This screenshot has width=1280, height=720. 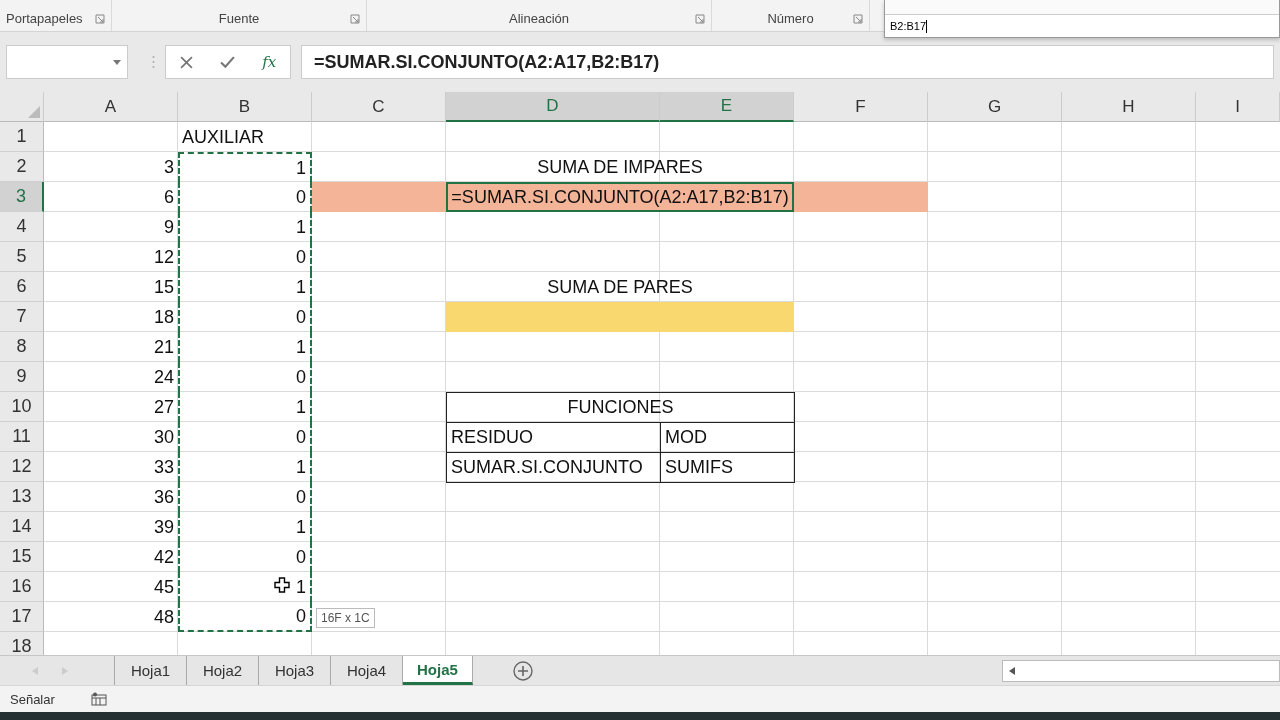 I want to click on dropdown-caret-icon, so click(x=117, y=62).